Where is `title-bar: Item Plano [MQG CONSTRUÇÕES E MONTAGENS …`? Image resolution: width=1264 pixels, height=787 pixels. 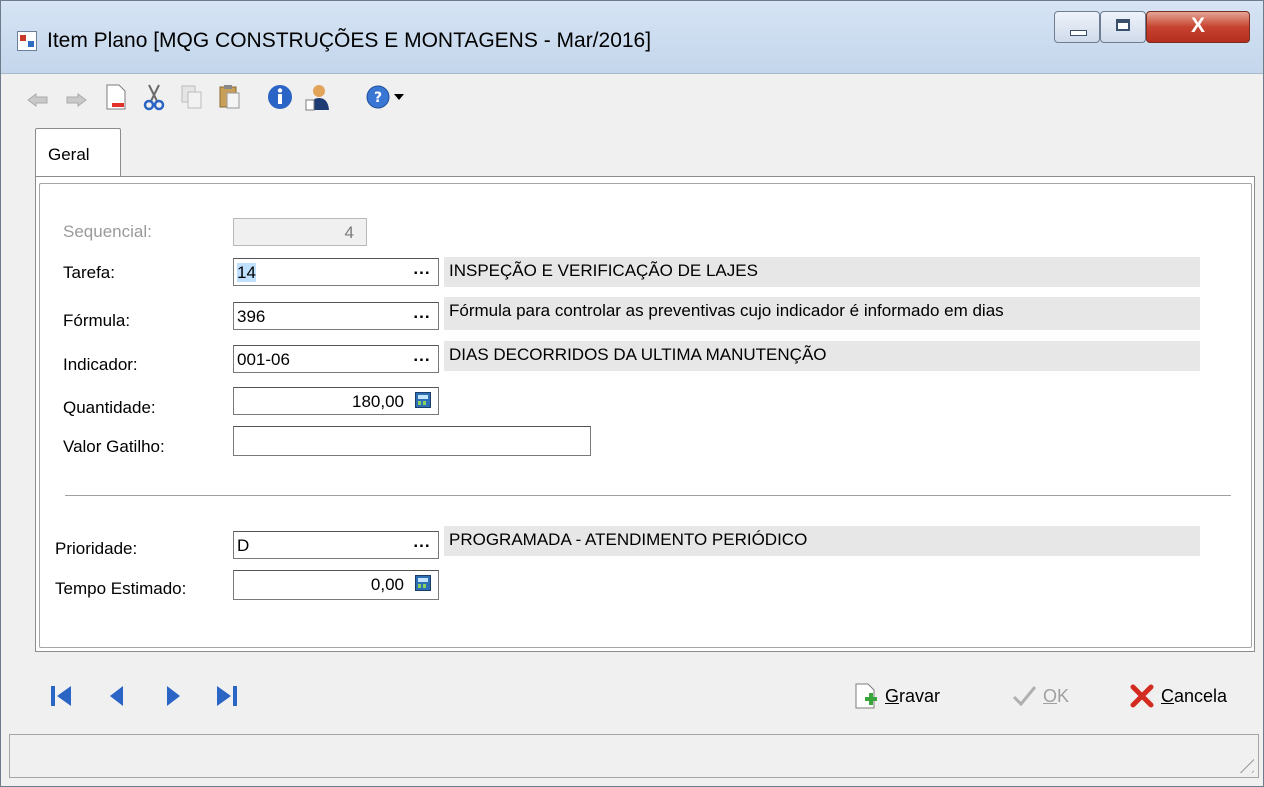 title-bar: Item Plano [MQG CONSTRUÇÕES E MONTAGENS … is located at coordinates (632, 37).